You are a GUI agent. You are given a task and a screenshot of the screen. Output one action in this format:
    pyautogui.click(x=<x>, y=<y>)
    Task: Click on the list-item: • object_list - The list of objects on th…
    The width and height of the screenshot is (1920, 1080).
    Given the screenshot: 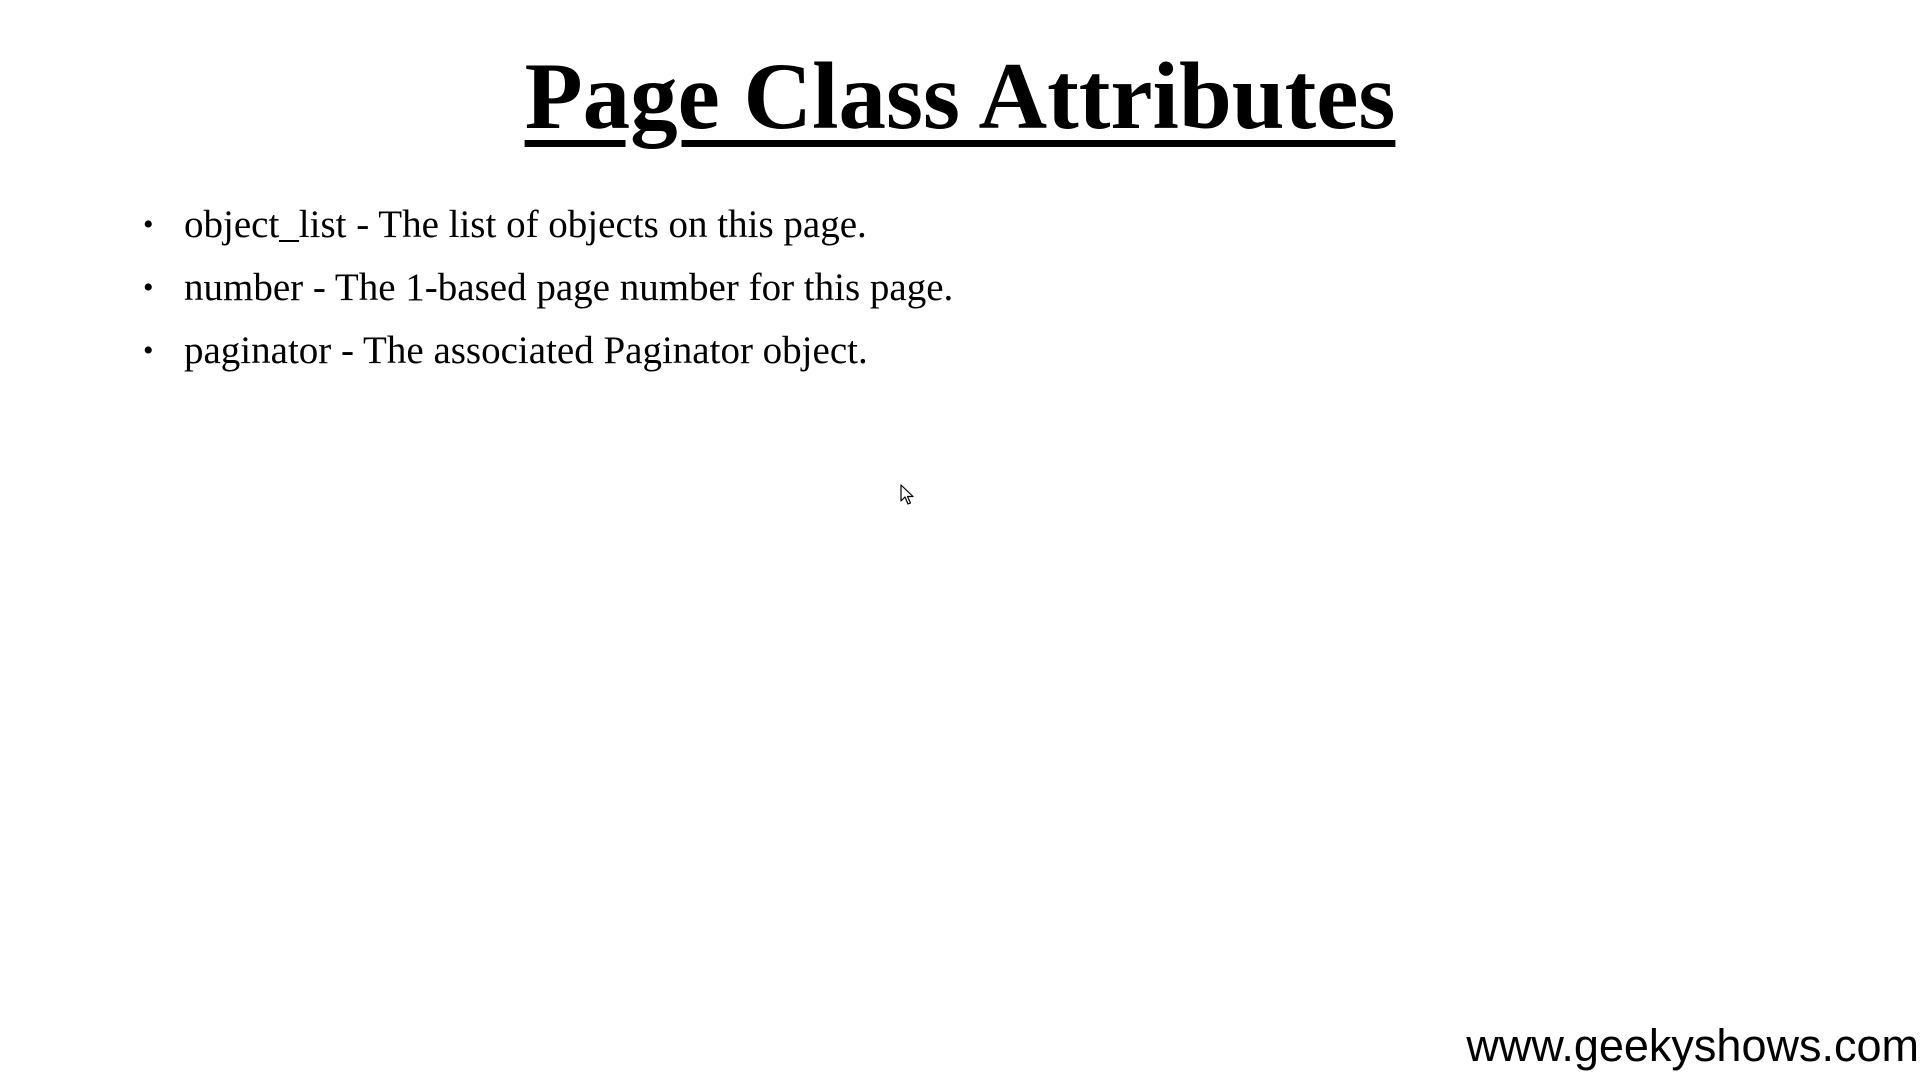 What is the action you would take?
    pyautogui.click(x=547, y=229)
    